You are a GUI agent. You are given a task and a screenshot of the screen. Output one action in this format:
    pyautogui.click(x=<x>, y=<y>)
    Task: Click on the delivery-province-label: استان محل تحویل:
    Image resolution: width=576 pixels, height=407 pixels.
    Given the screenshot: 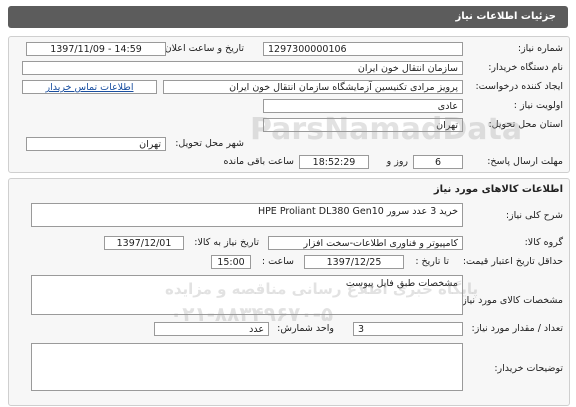 What is the action you would take?
    pyautogui.click(x=525, y=124)
    